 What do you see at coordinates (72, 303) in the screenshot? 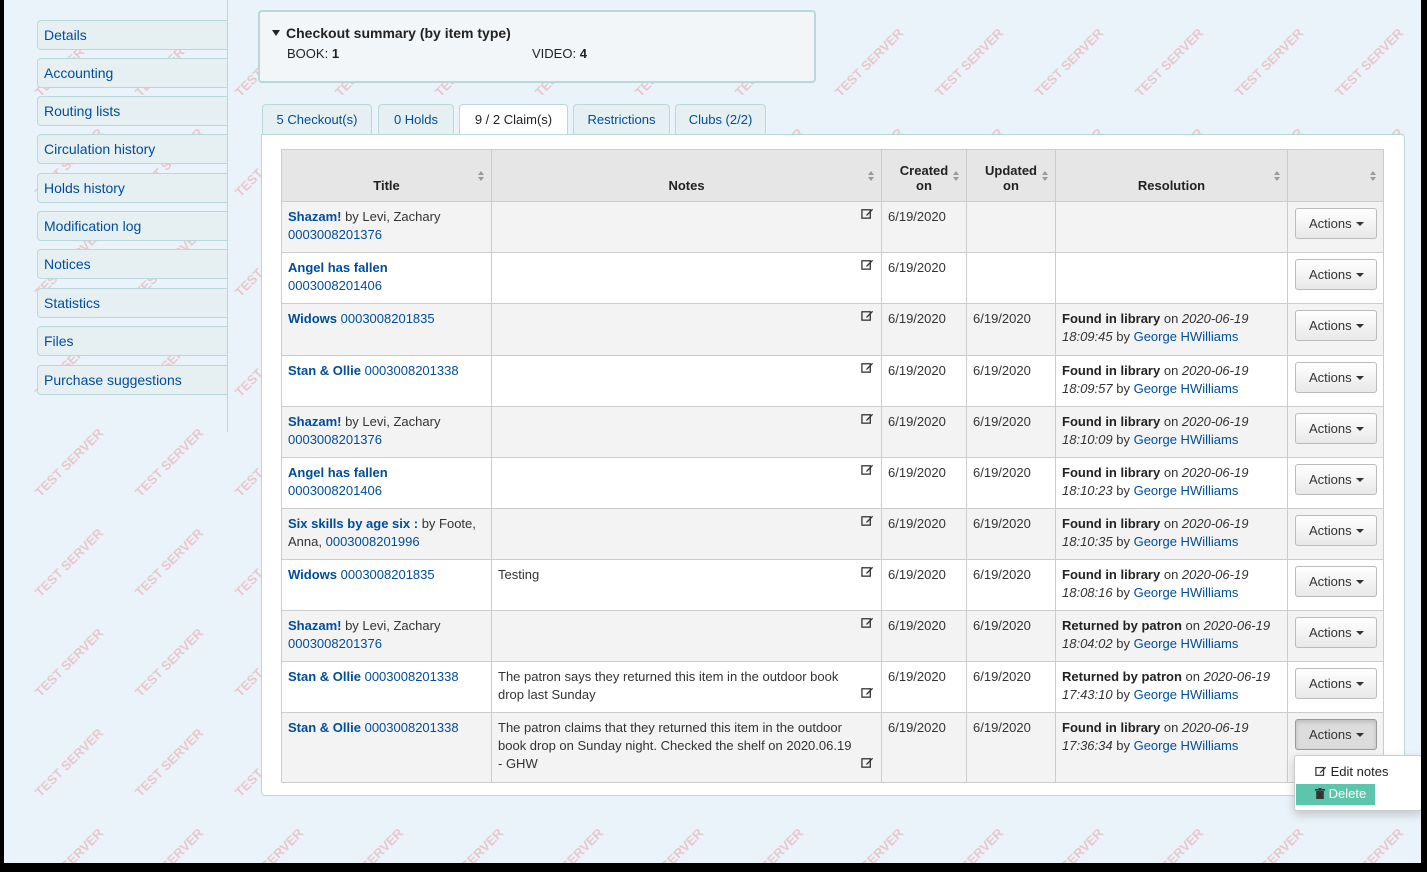
I see `sidebar-item-label: Statistics` at bounding box center [72, 303].